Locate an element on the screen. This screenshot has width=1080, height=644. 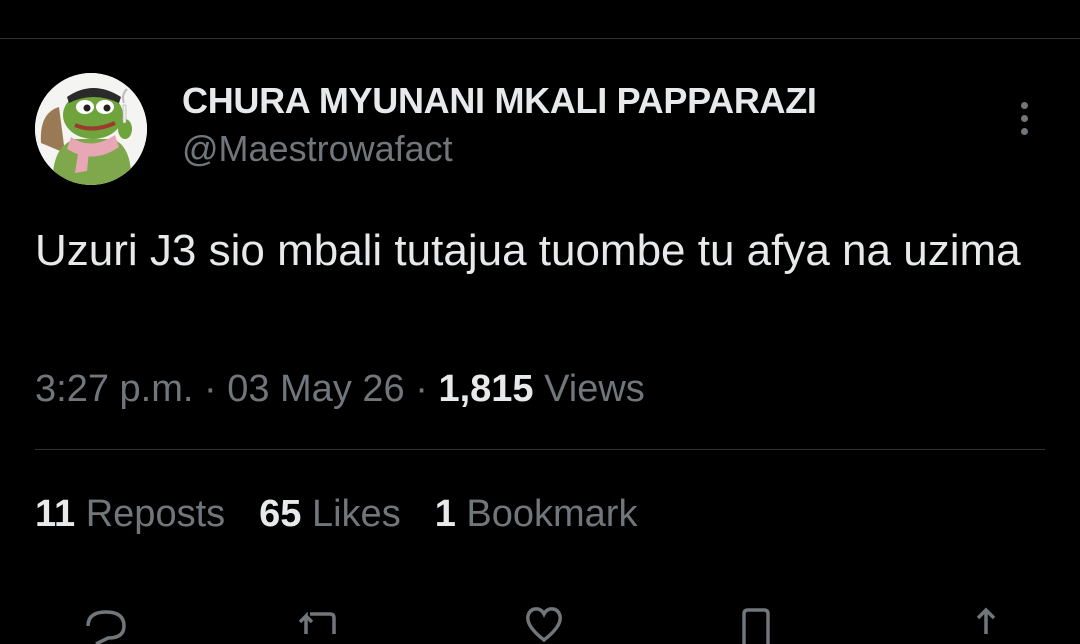
share-icon is located at coordinates (986, 624).